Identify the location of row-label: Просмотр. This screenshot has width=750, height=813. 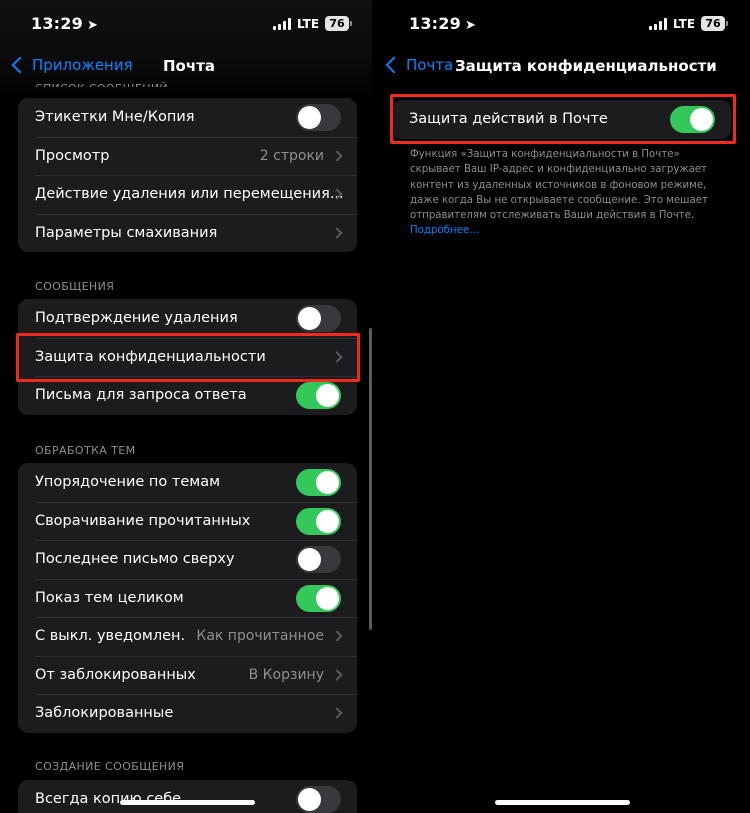
(72, 155).